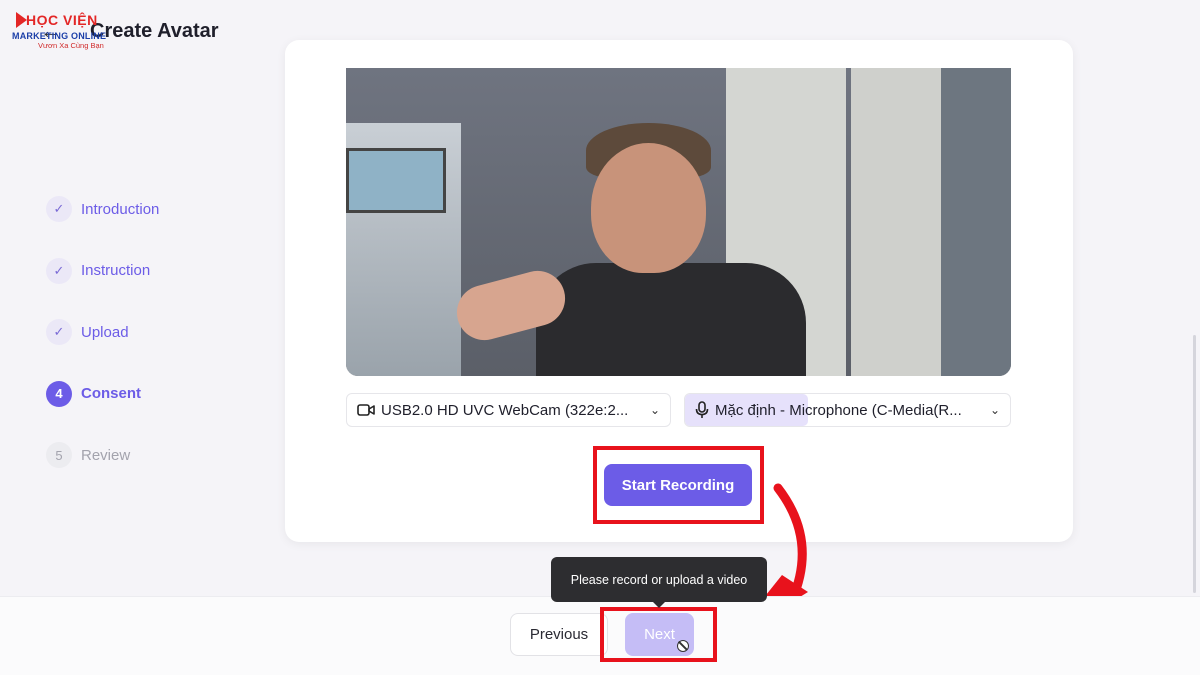 The width and height of the screenshot is (1200, 675). What do you see at coordinates (106, 455) in the screenshot?
I see `step-label: Review` at bounding box center [106, 455].